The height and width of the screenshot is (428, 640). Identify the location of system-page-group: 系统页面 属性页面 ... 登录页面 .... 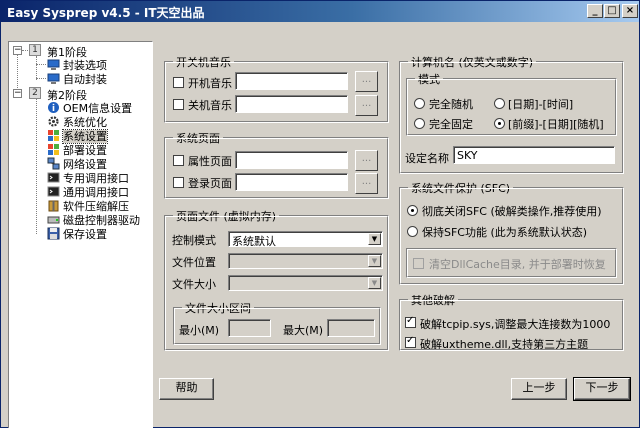
(276, 164).